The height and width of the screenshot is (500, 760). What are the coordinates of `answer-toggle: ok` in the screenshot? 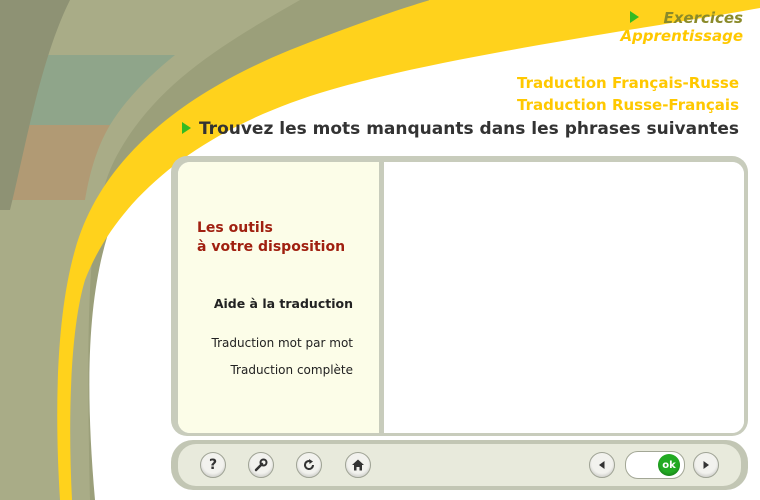 It's located at (655, 465).